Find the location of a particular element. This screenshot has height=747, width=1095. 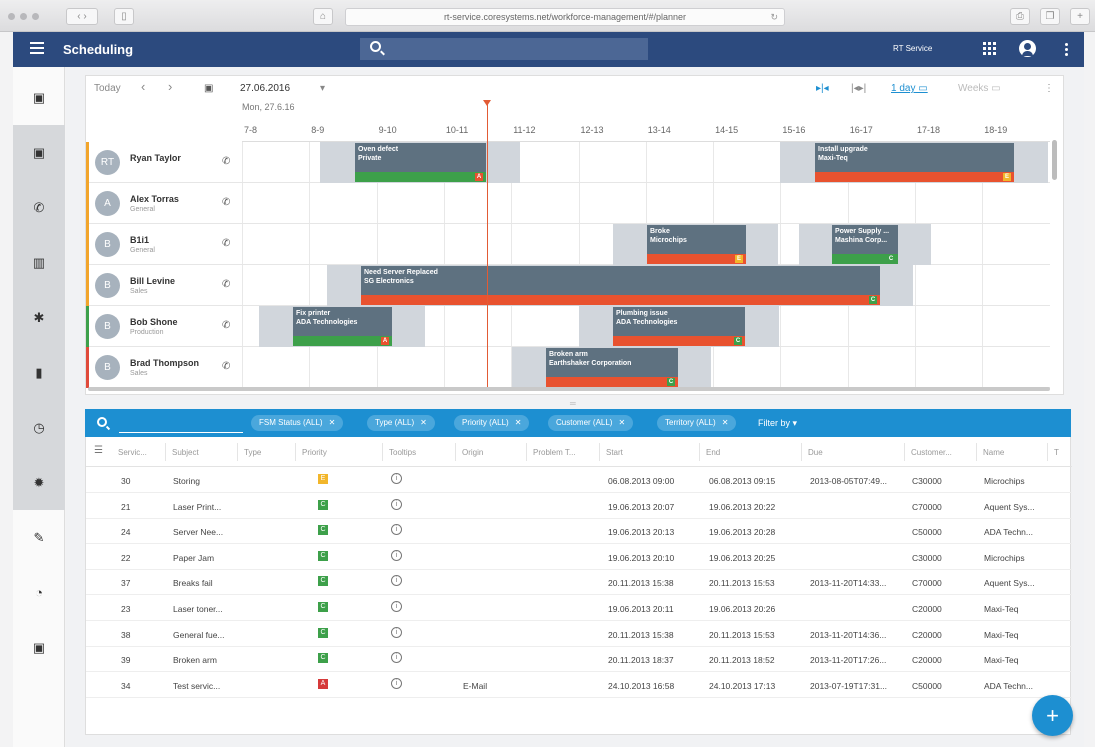

search-input is located at coordinates (504, 49).